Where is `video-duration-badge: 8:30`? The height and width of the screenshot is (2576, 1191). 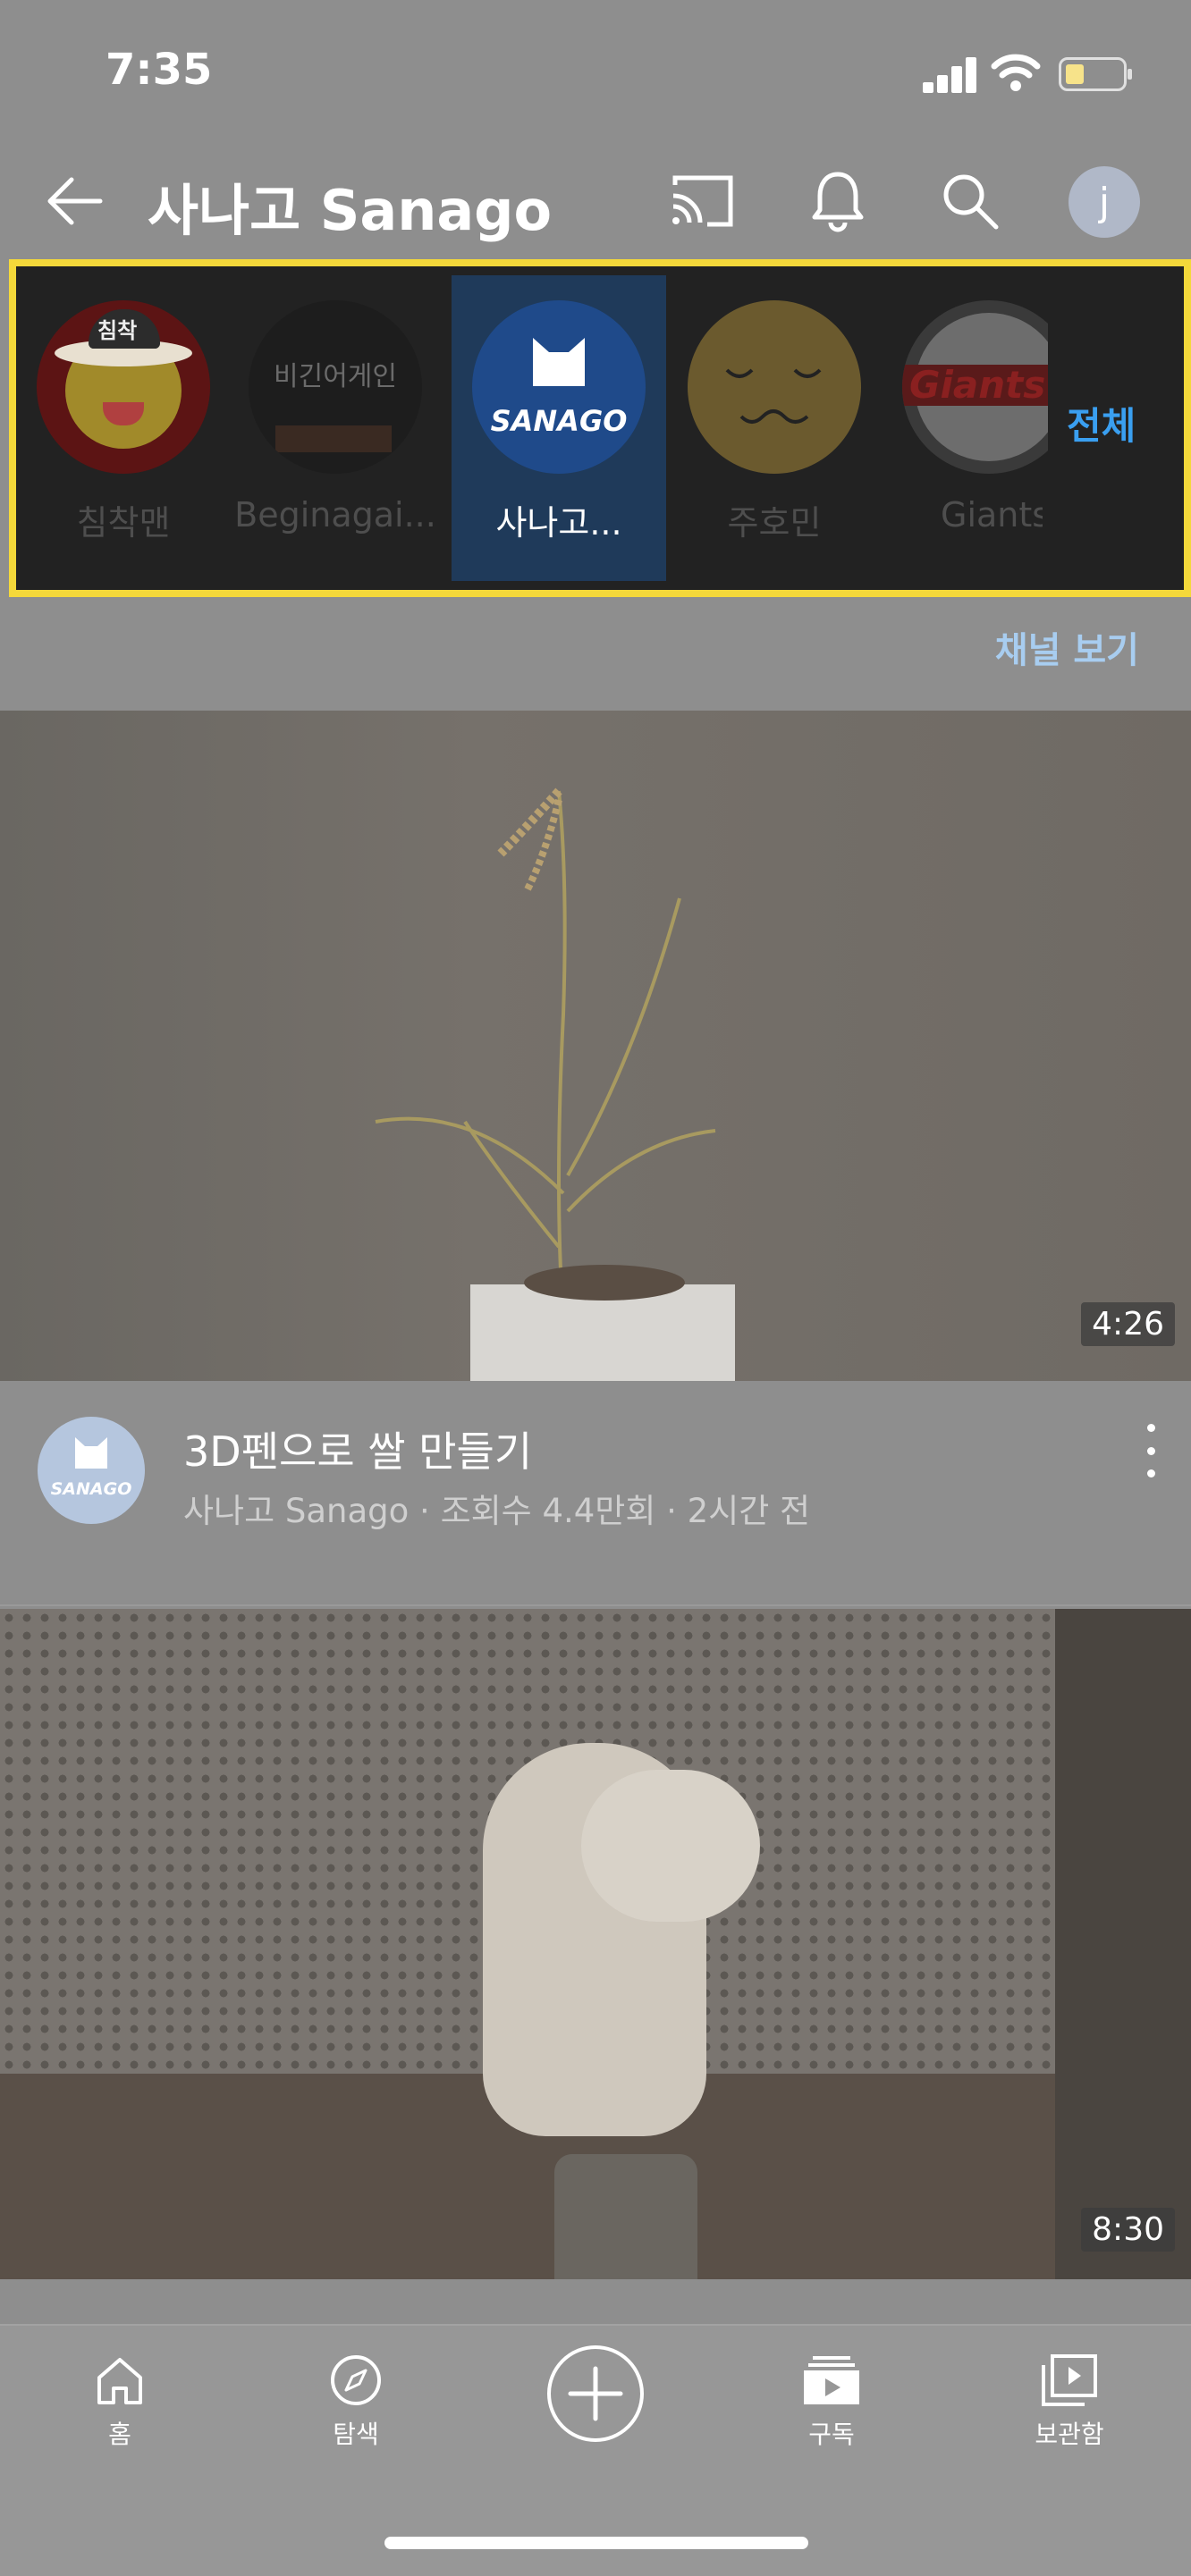 video-duration-badge: 8:30 is located at coordinates (1128, 2230).